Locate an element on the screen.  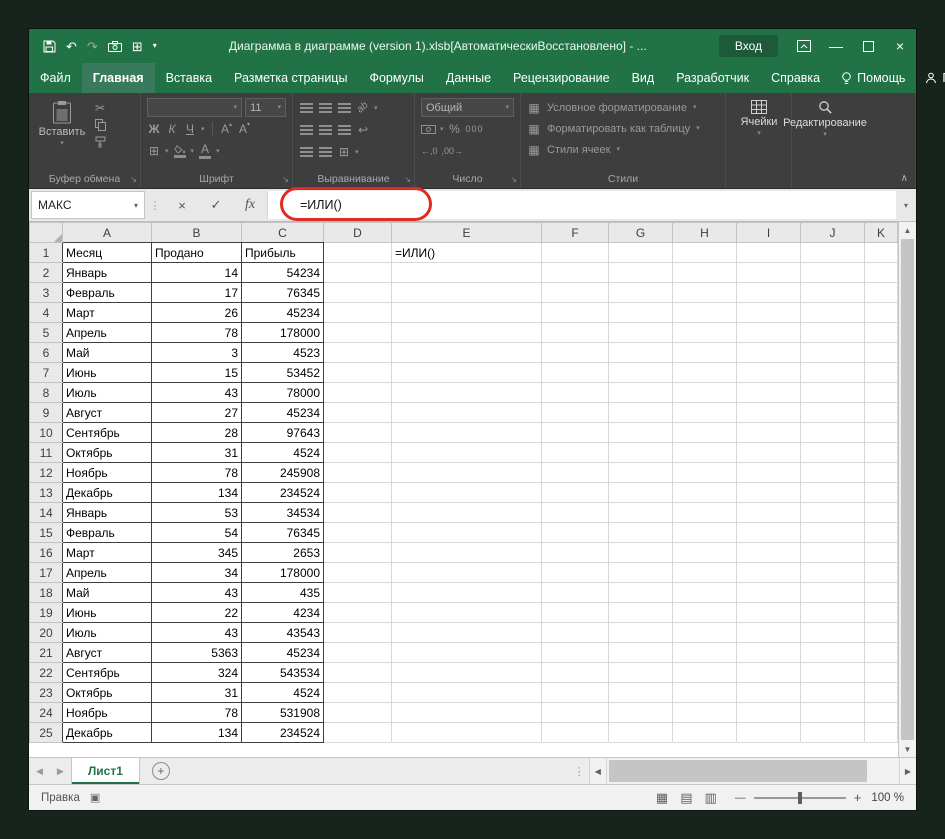
cell: 54234 is located at coordinates (282, 272).